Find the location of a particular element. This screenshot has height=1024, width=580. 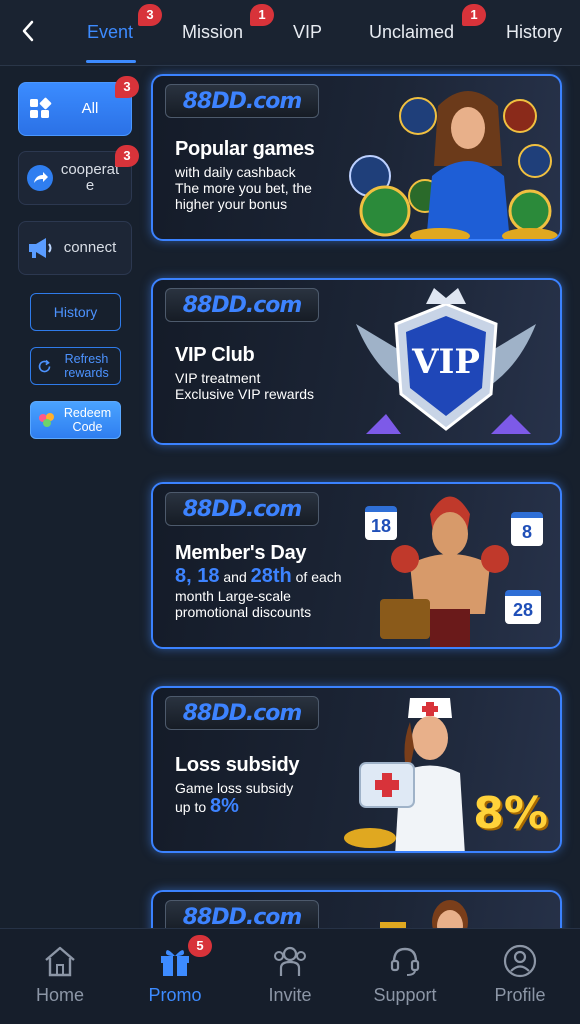

nav-home: Home is located at coordinates (60, 973).